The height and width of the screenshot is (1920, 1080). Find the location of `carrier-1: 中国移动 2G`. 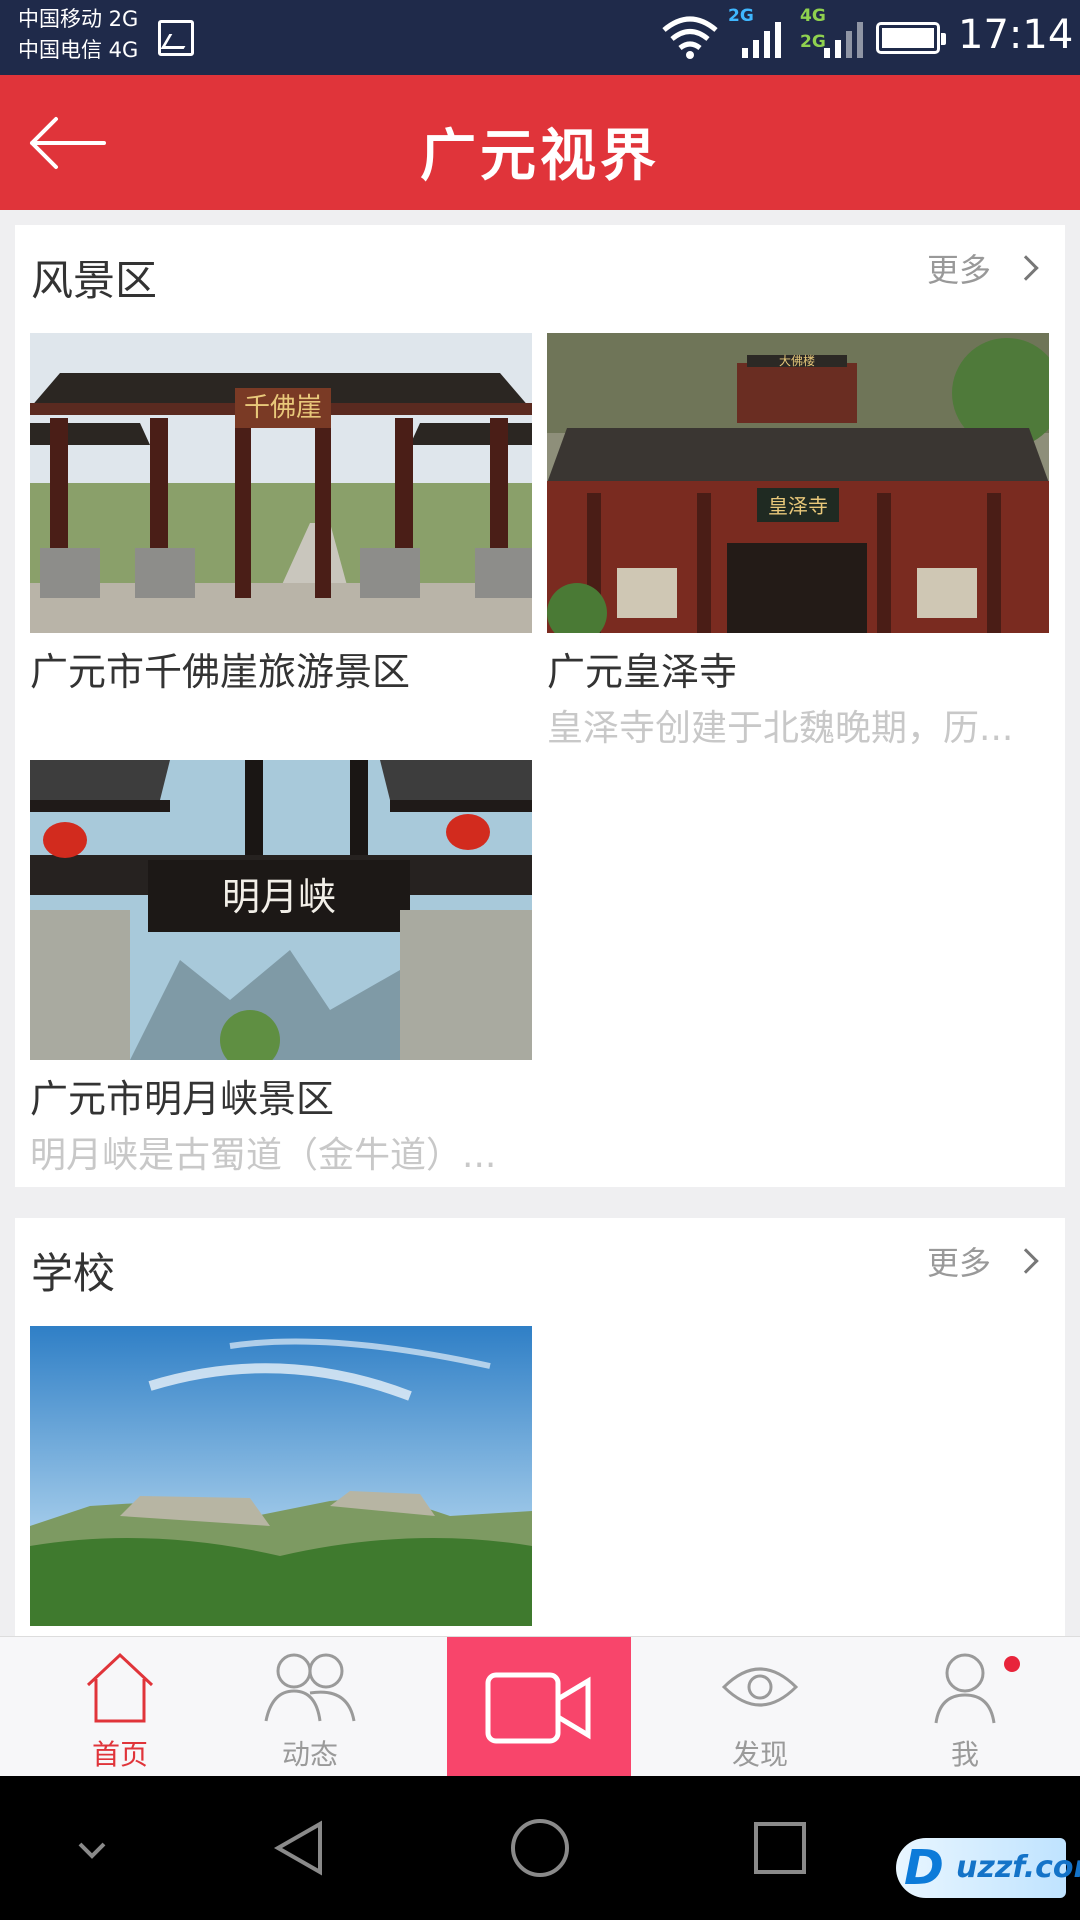

carrier-1: 中国移动 2G is located at coordinates (78, 19).